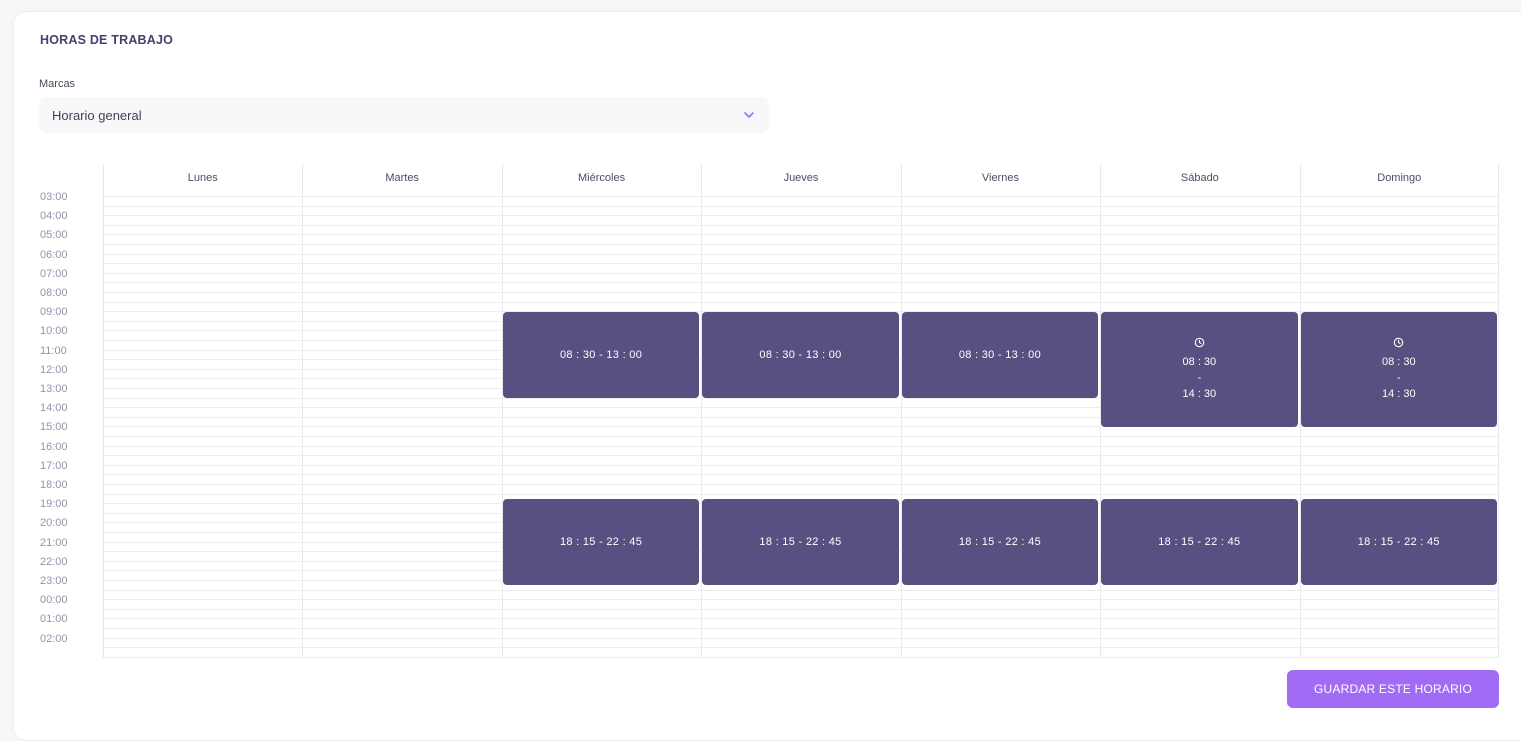 This screenshot has width=1521, height=741. Describe the element at coordinates (602, 178) in the screenshot. I see `day-header: Miércoles` at that location.